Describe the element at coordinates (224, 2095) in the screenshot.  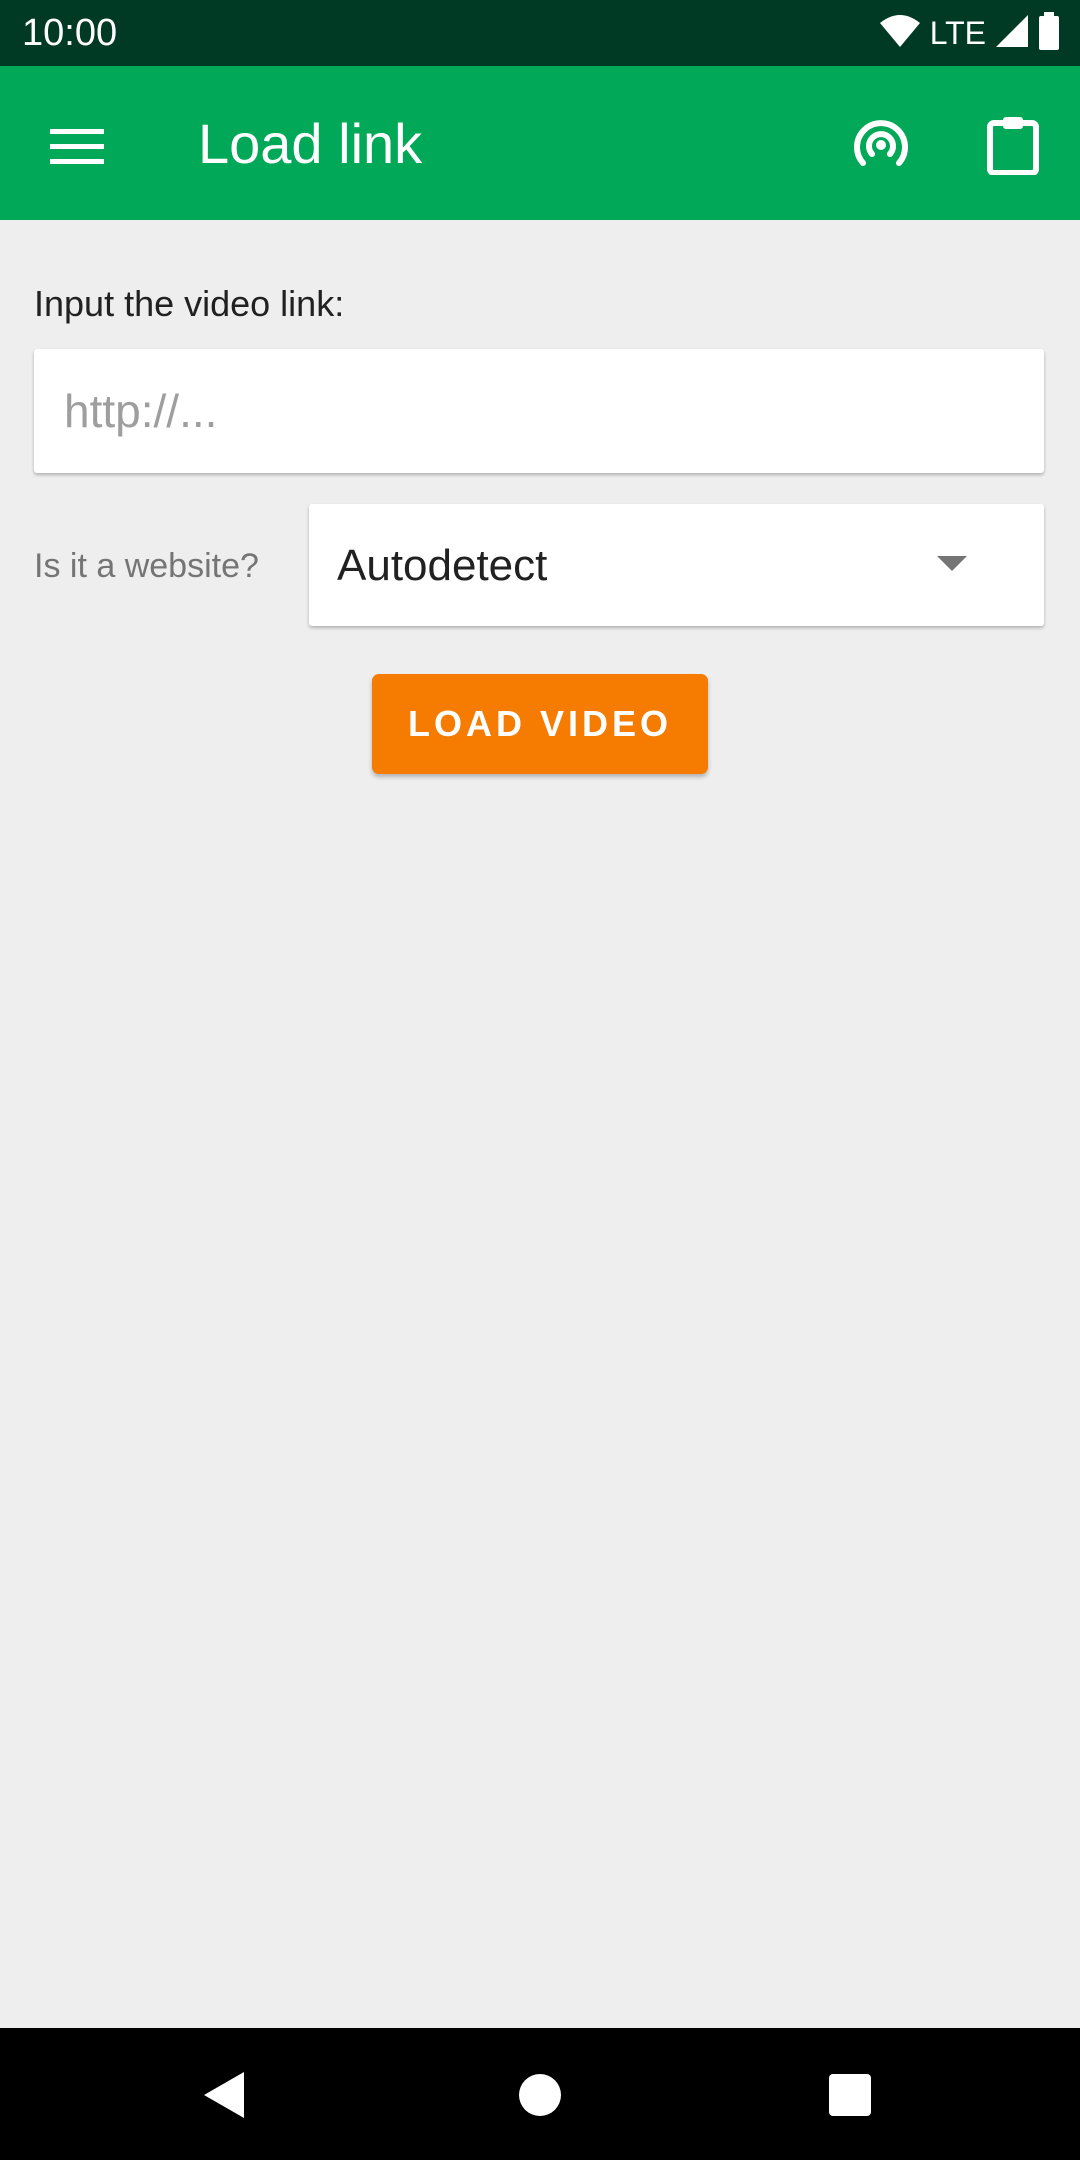
I see `back-icon` at that location.